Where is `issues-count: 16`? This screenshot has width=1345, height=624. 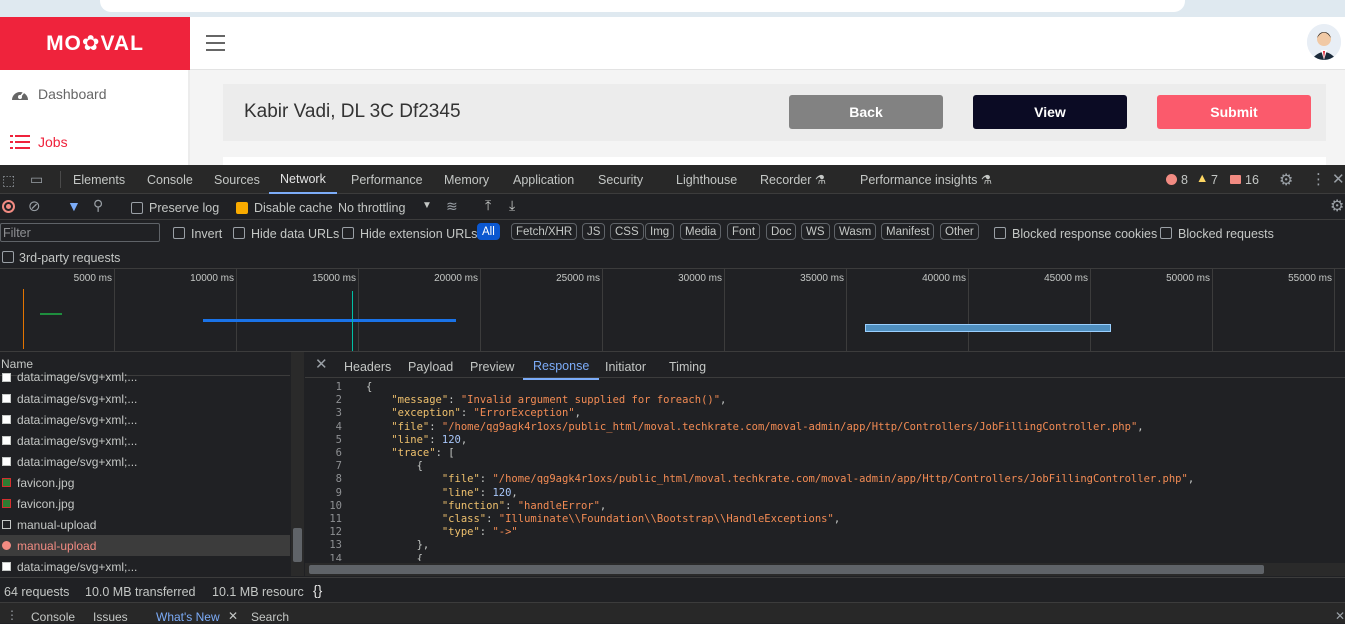
issues-count: 16 is located at coordinates (1252, 180).